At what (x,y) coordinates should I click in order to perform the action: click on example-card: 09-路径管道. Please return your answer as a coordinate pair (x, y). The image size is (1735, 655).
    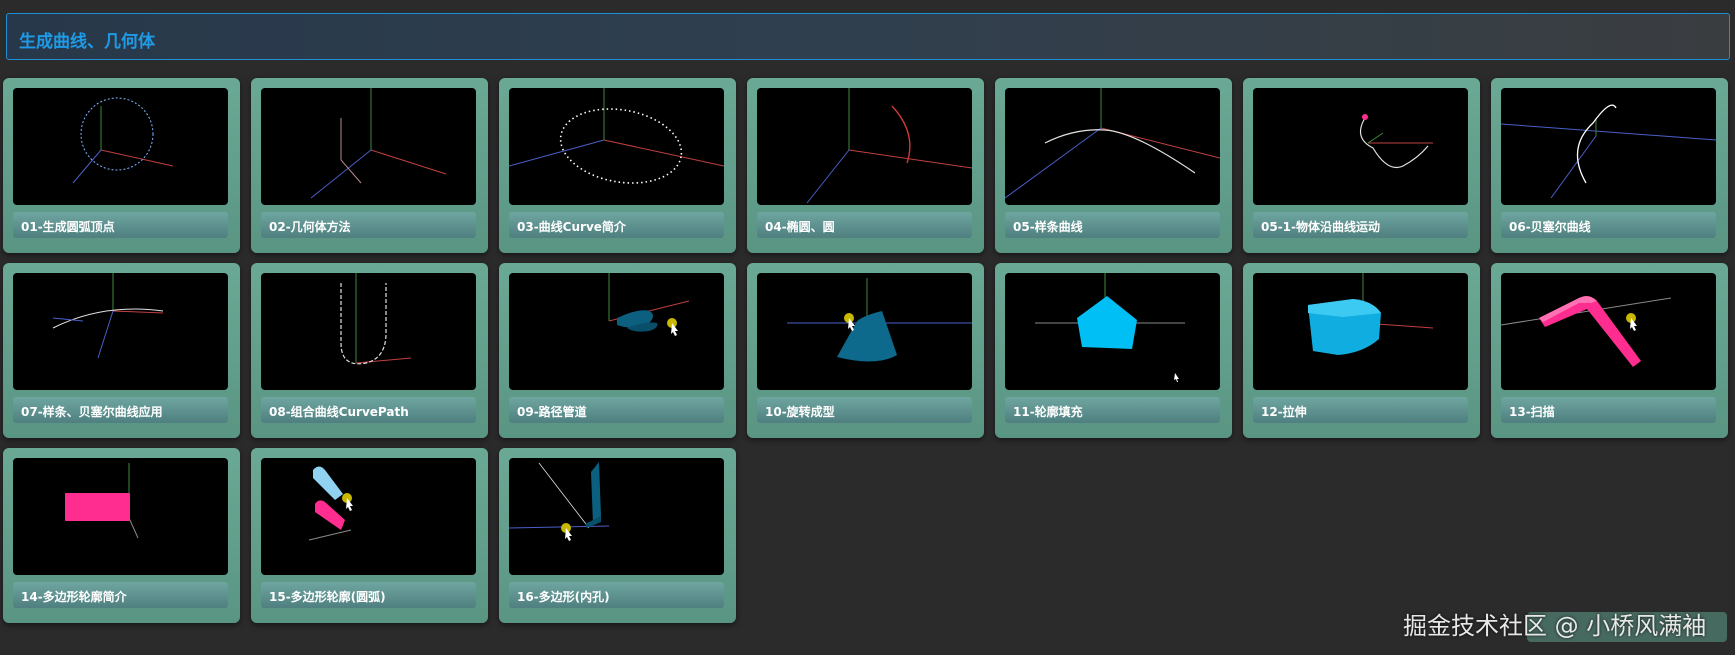
    Looking at the image, I should click on (617, 350).